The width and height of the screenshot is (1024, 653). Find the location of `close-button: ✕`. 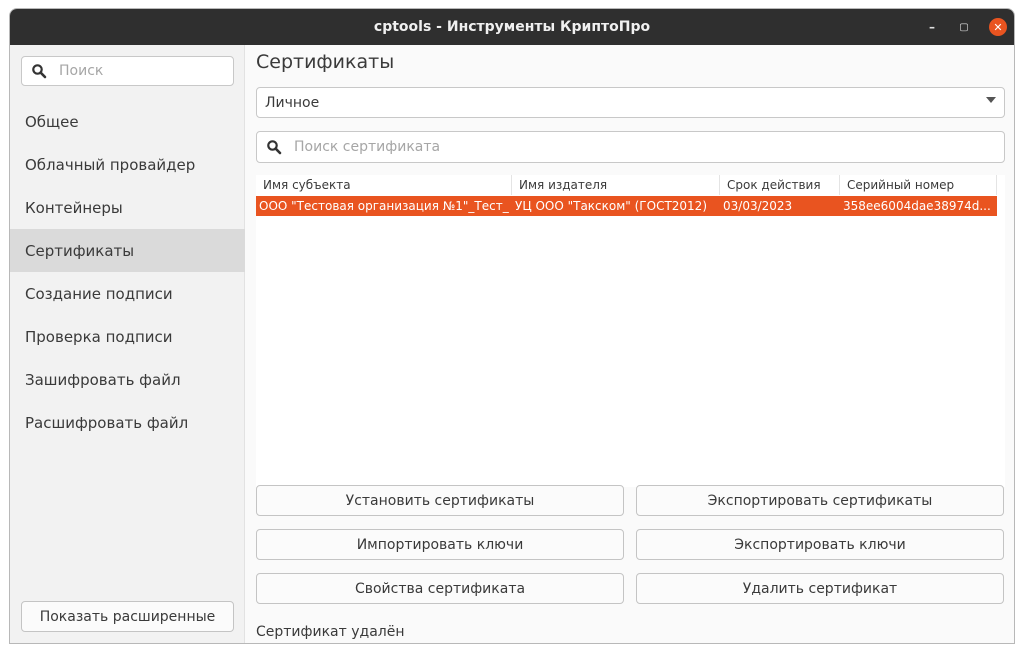

close-button: ✕ is located at coordinates (998, 27).